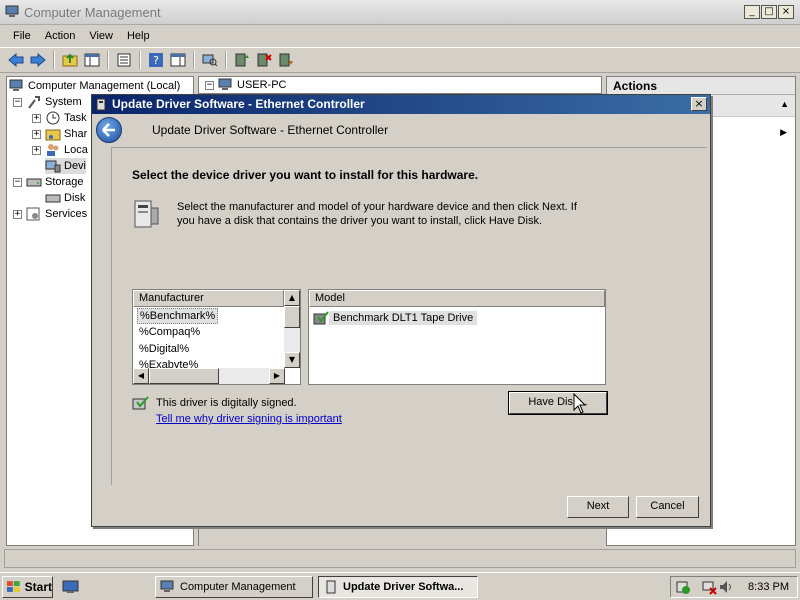  What do you see at coordinates (66, 214) in the screenshot?
I see `tree-item-label: Services` at bounding box center [66, 214].